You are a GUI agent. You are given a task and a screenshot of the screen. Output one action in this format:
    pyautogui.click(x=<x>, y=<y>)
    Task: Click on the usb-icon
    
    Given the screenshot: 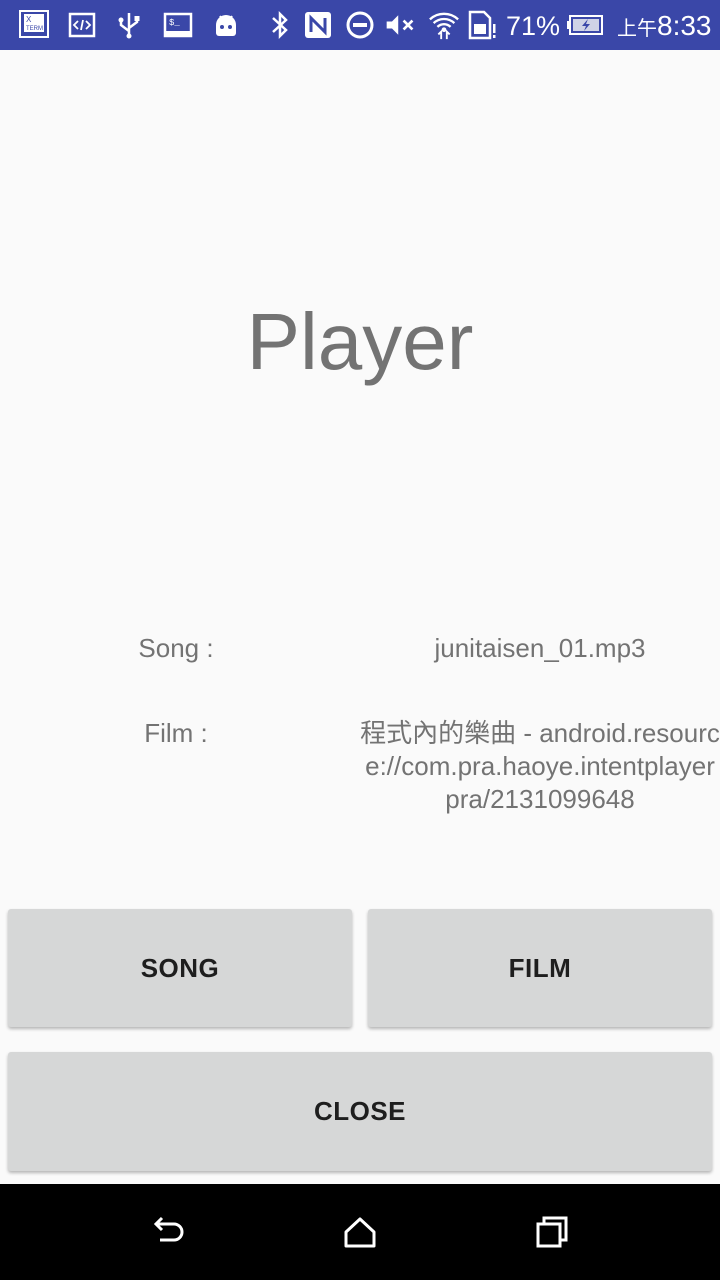 What is the action you would take?
    pyautogui.click(x=129, y=25)
    